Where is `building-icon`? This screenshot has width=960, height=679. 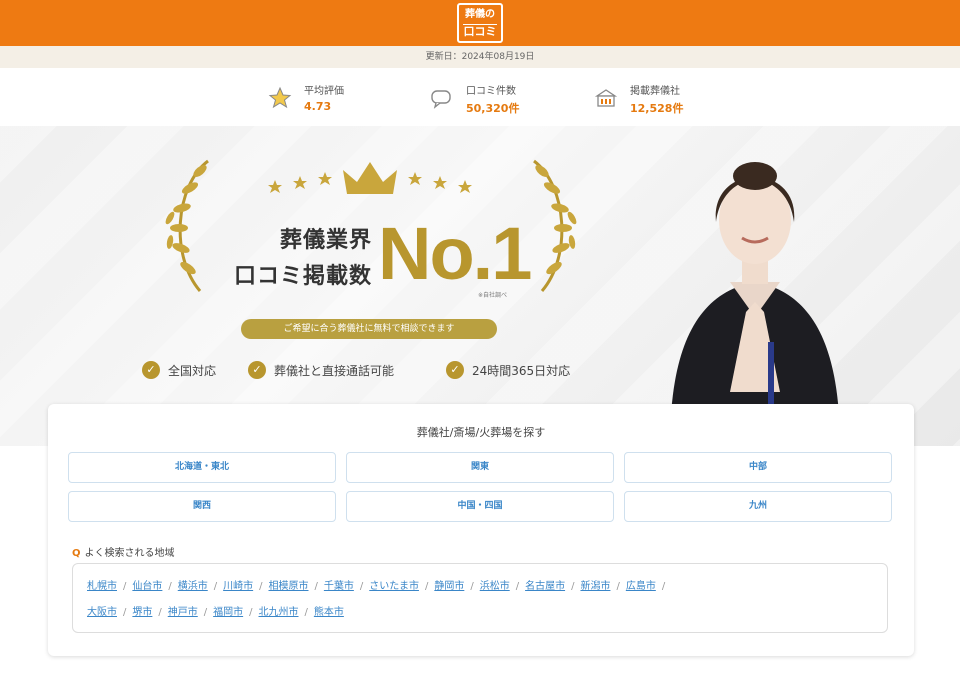
building-icon is located at coordinates (606, 98).